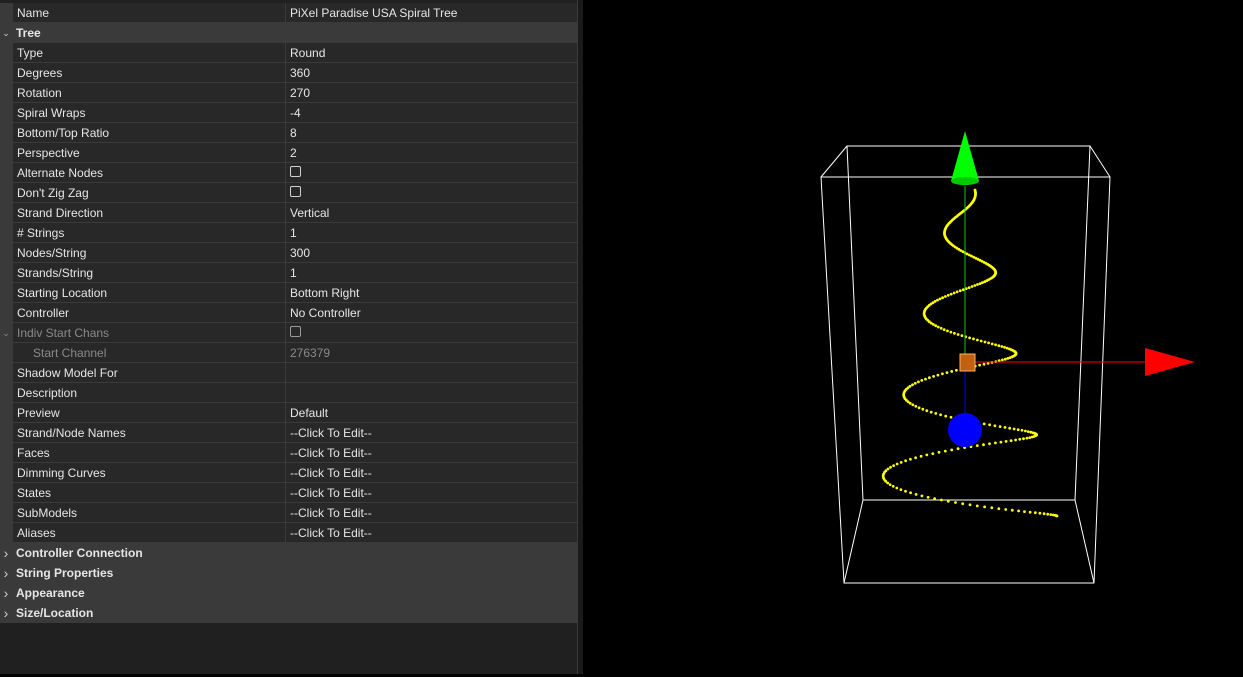 The width and height of the screenshot is (1243, 677). I want to click on property-row-starting-location: Starting Location Bottom Right, so click(288, 293).